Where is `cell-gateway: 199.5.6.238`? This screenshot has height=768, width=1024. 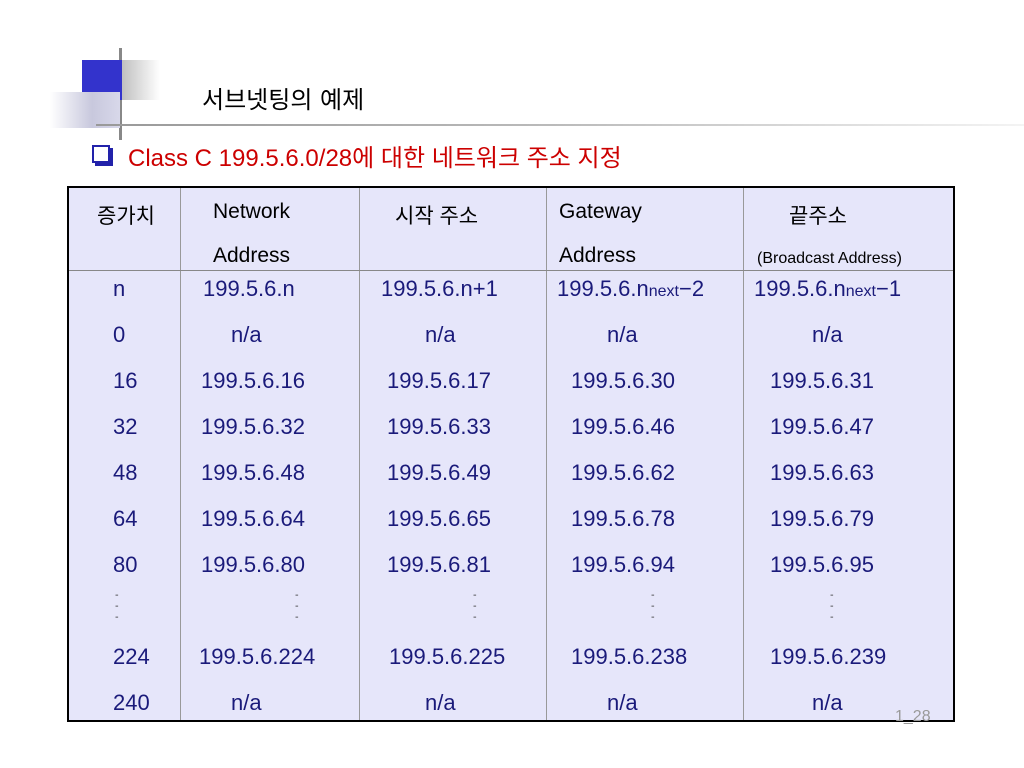 cell-gateway: 199.5.6.238 is located at coordinates (629, 656).